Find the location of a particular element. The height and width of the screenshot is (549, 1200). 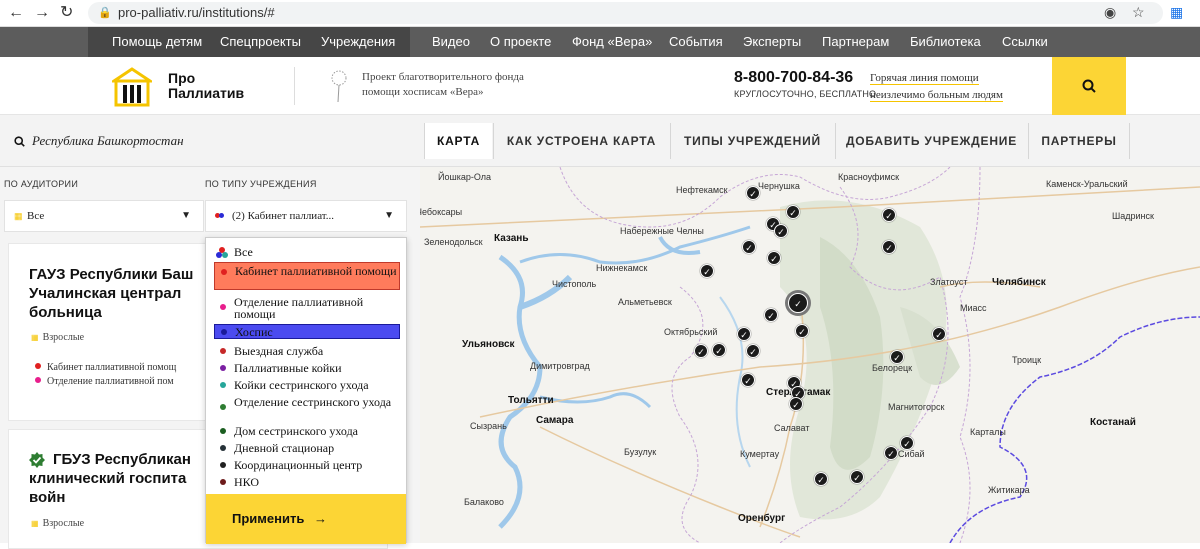

logo-house-icon is located at coordinates (132, 87).